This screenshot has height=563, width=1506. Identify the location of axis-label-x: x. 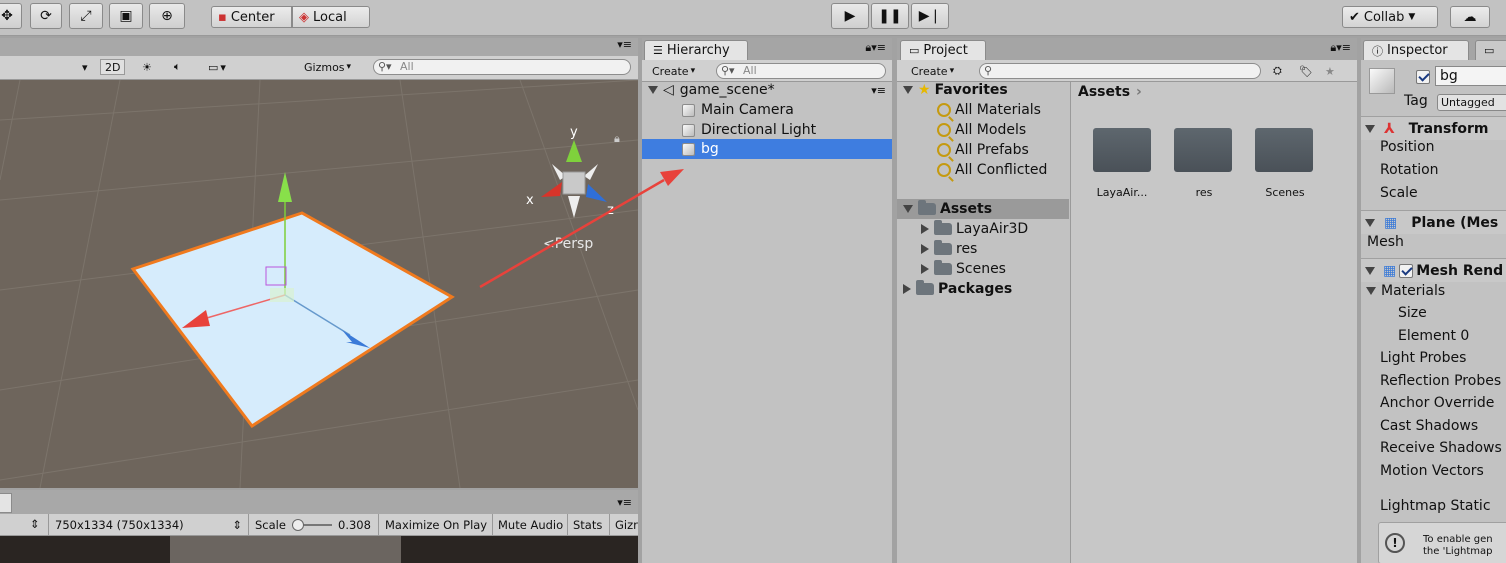
(530, 200).